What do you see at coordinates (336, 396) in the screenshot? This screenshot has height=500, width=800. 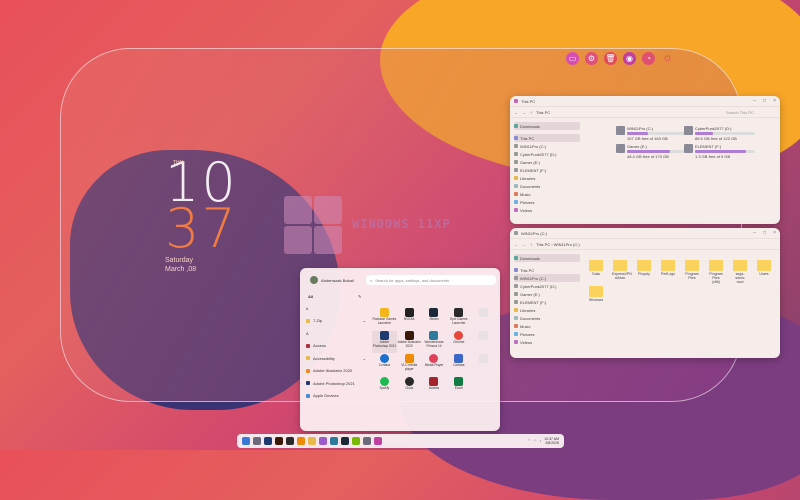 I see `list-item: Apple Devices` at bounding box center [336, 396].